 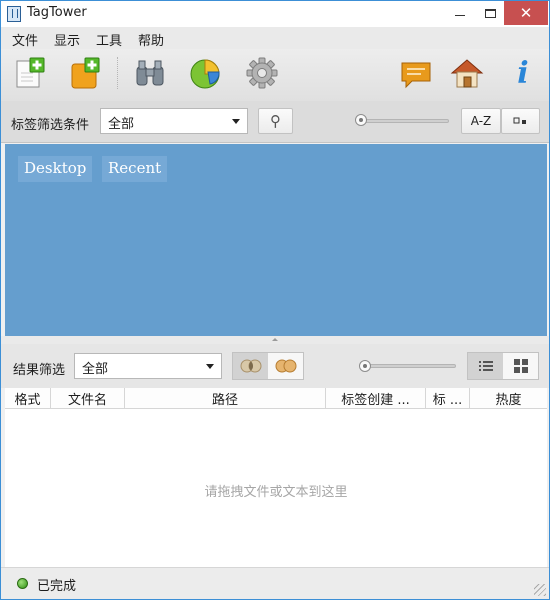 I want to click on status-ok-icon, so click(x=22, y=583).